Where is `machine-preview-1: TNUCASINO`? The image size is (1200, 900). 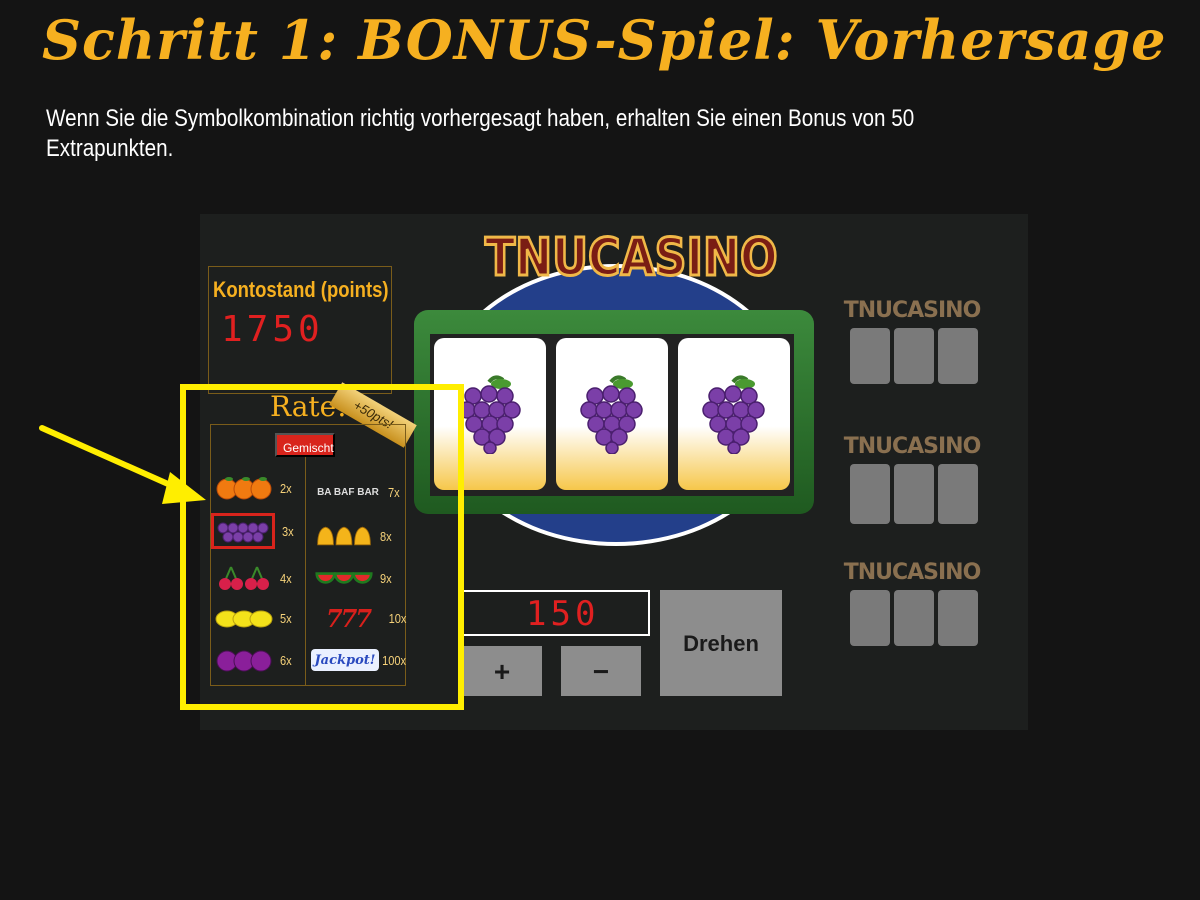
machine-preview-1: TNUCASINO is located at coordinates (912, 358).